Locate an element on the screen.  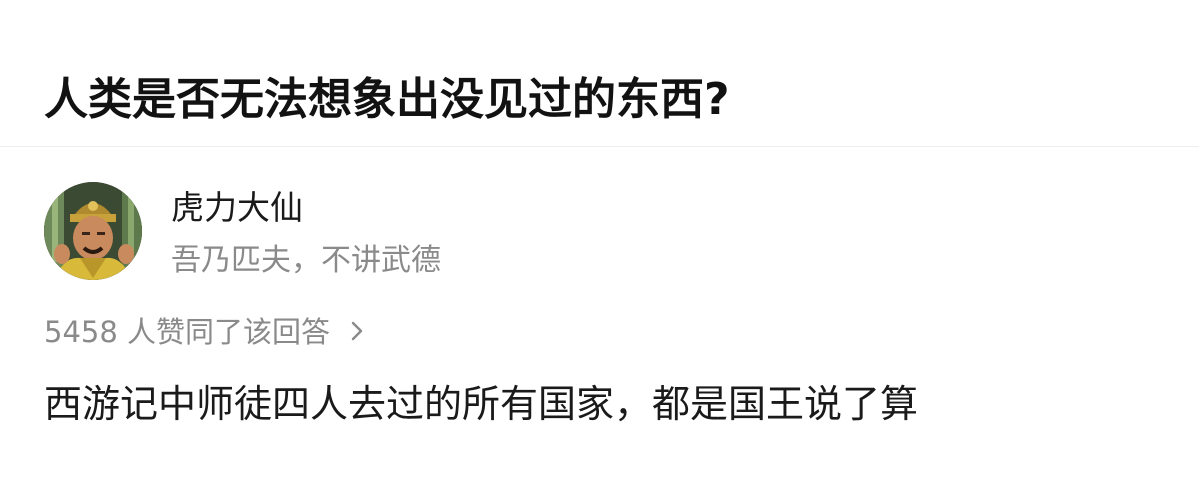
answer-content: 西游记中师徒四人去过的所有国家，都是国王说了算 is located at coordinates (481, 404).